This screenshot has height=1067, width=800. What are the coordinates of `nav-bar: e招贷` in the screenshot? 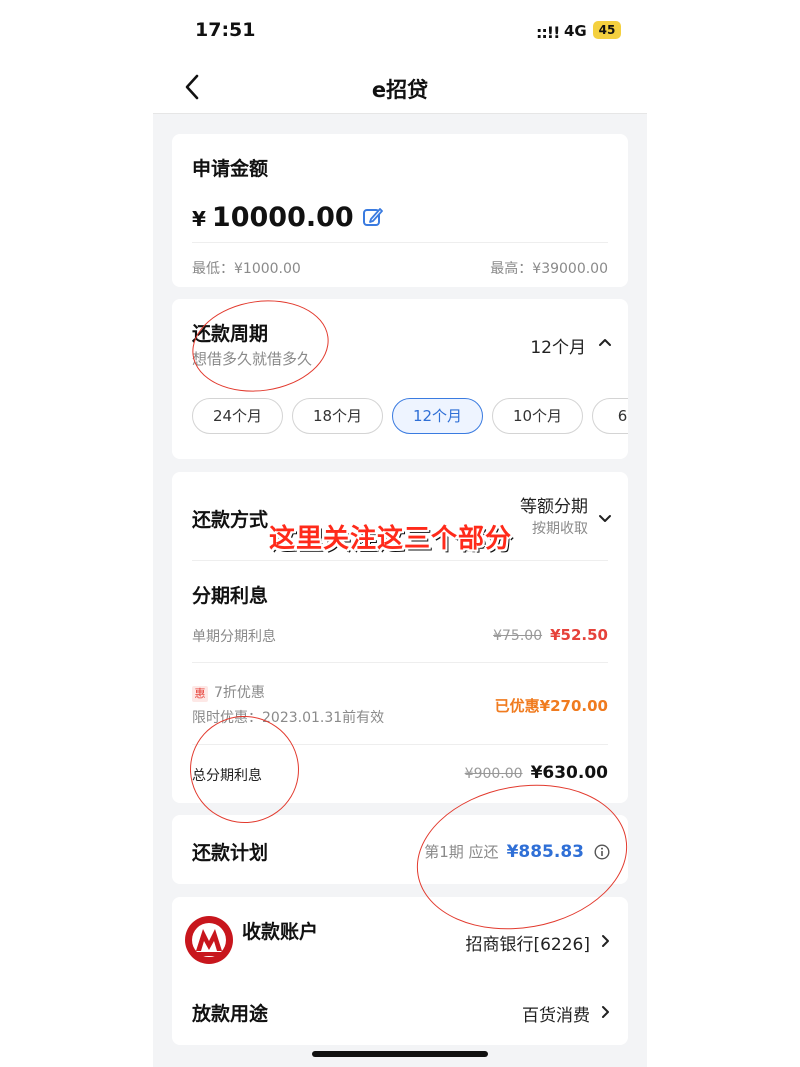 It's located at (400, 88).